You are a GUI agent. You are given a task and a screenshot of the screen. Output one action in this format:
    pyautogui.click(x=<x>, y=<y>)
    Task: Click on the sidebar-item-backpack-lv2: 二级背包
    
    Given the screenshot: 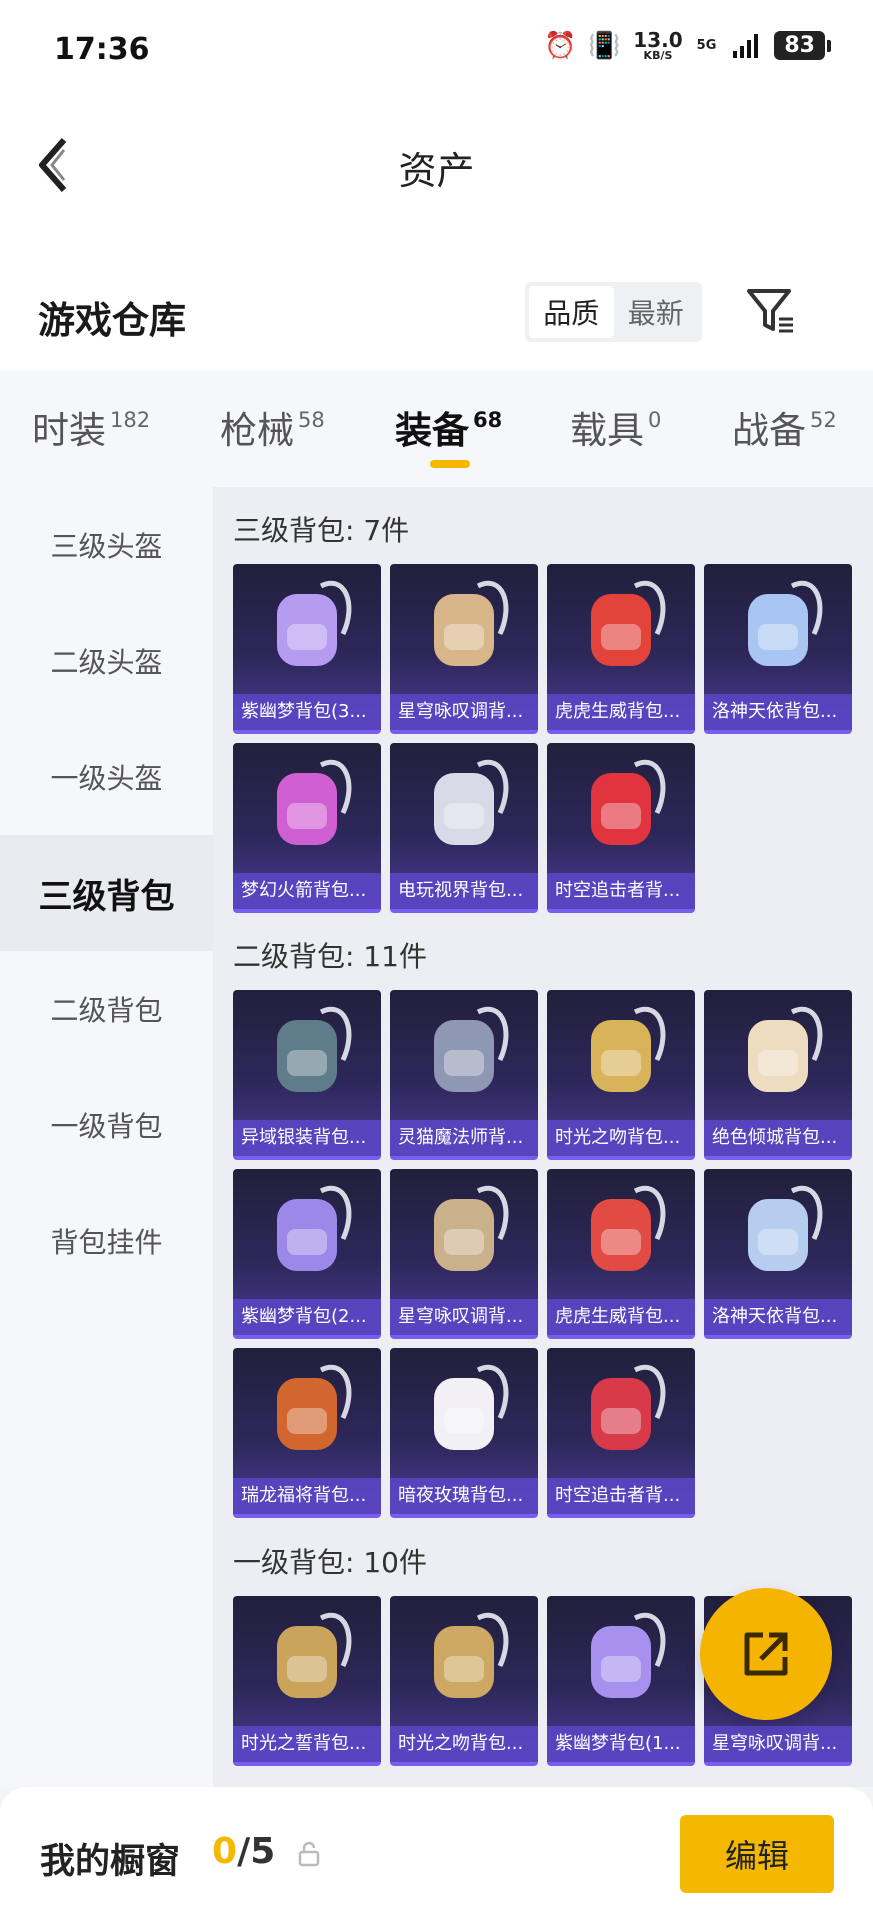 What is the action you would take?
    pyautogui.click(x=106, y=1009)
    